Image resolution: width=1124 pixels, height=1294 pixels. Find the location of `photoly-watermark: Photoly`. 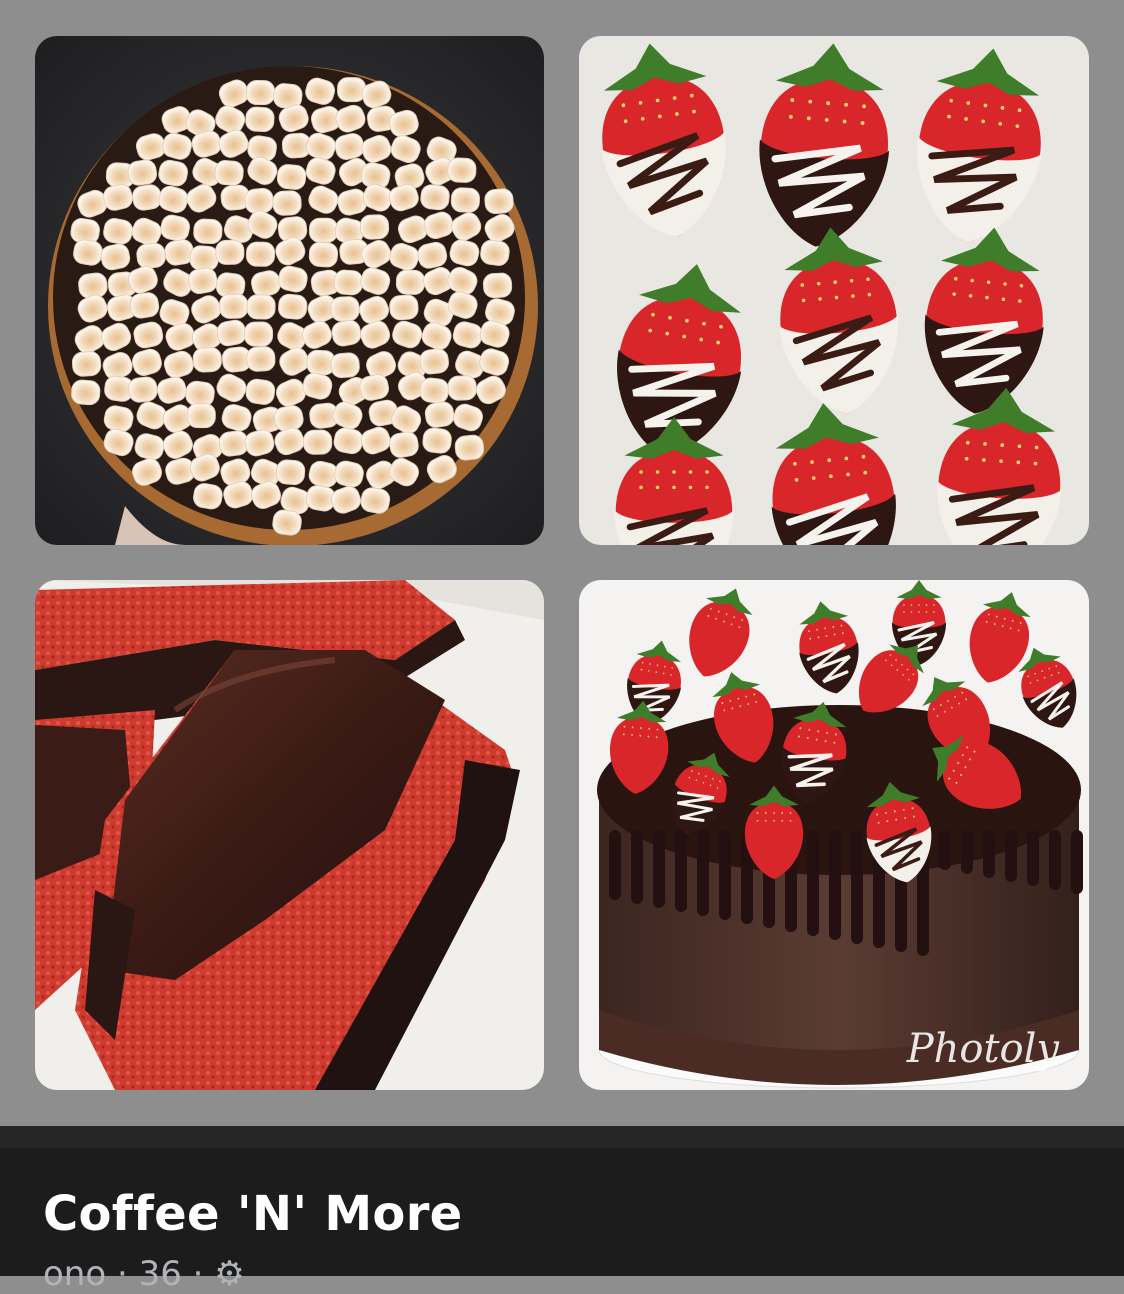

photoly-watermark: Photoly is located at coordinates (982, 1049).